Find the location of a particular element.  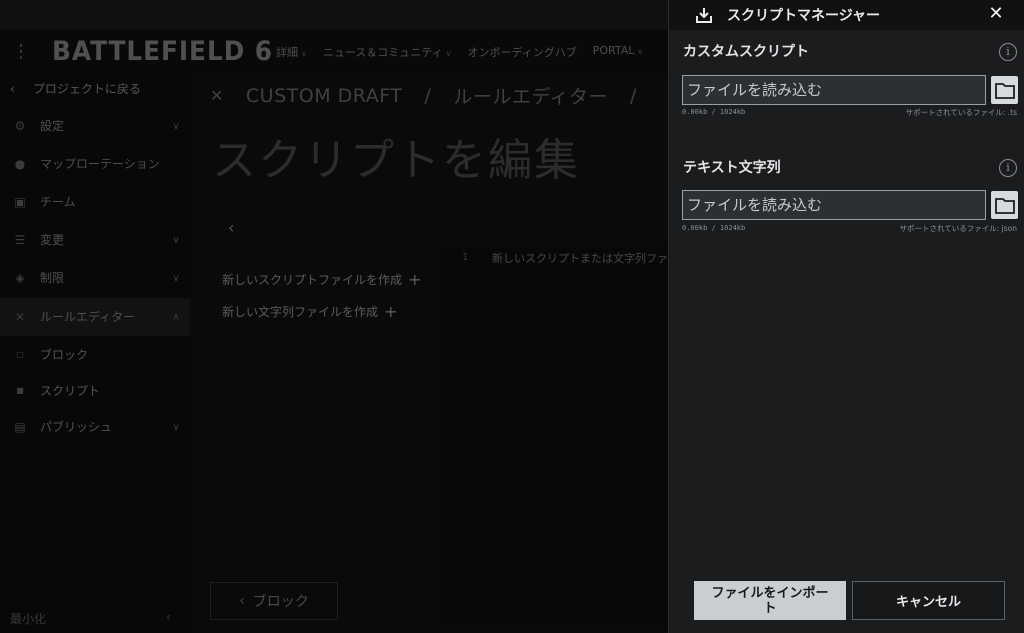

text-strings-supported-types: サポートされているファイル: json is located at coordinates (958, 228).